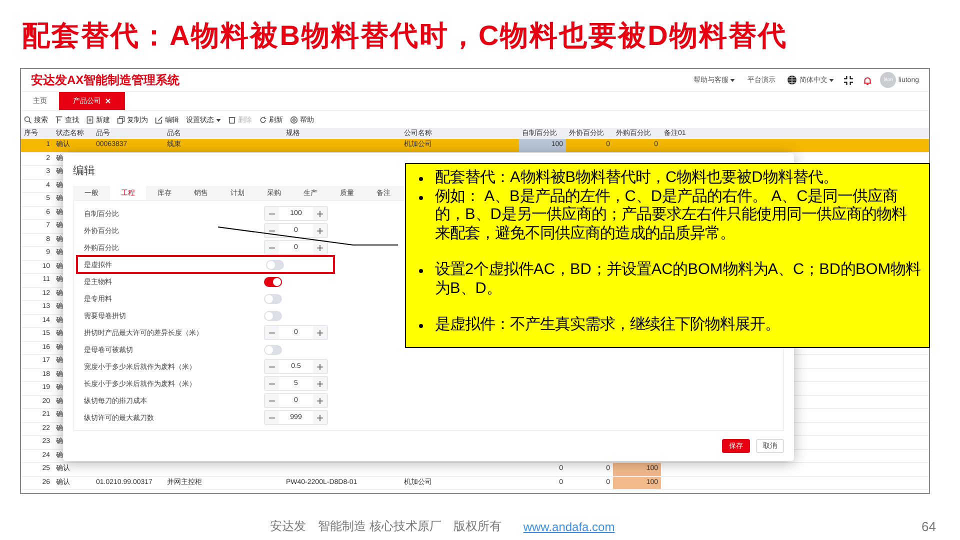 This screenshot has height=540, width=960. Describe the element at coordinates (28, 120) in the screenshot. I see `search-icon` at that location.